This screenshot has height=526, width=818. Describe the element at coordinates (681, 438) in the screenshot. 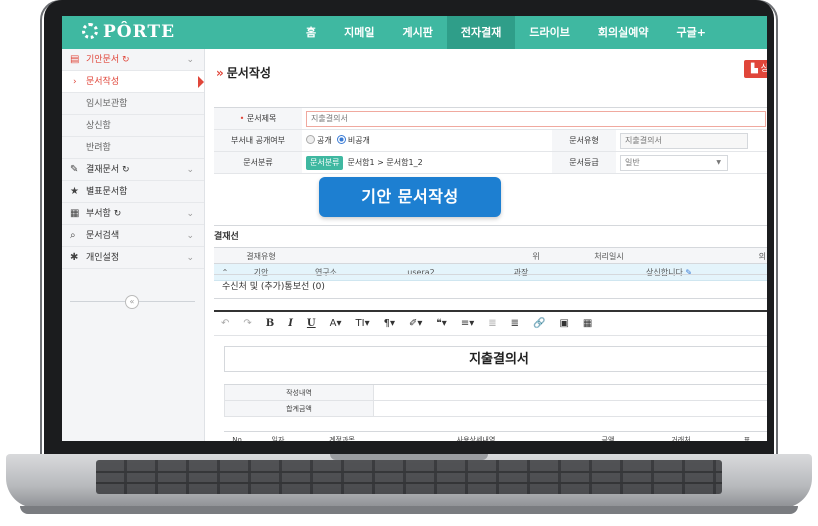

I see `detail-col: 거래처` at that location.